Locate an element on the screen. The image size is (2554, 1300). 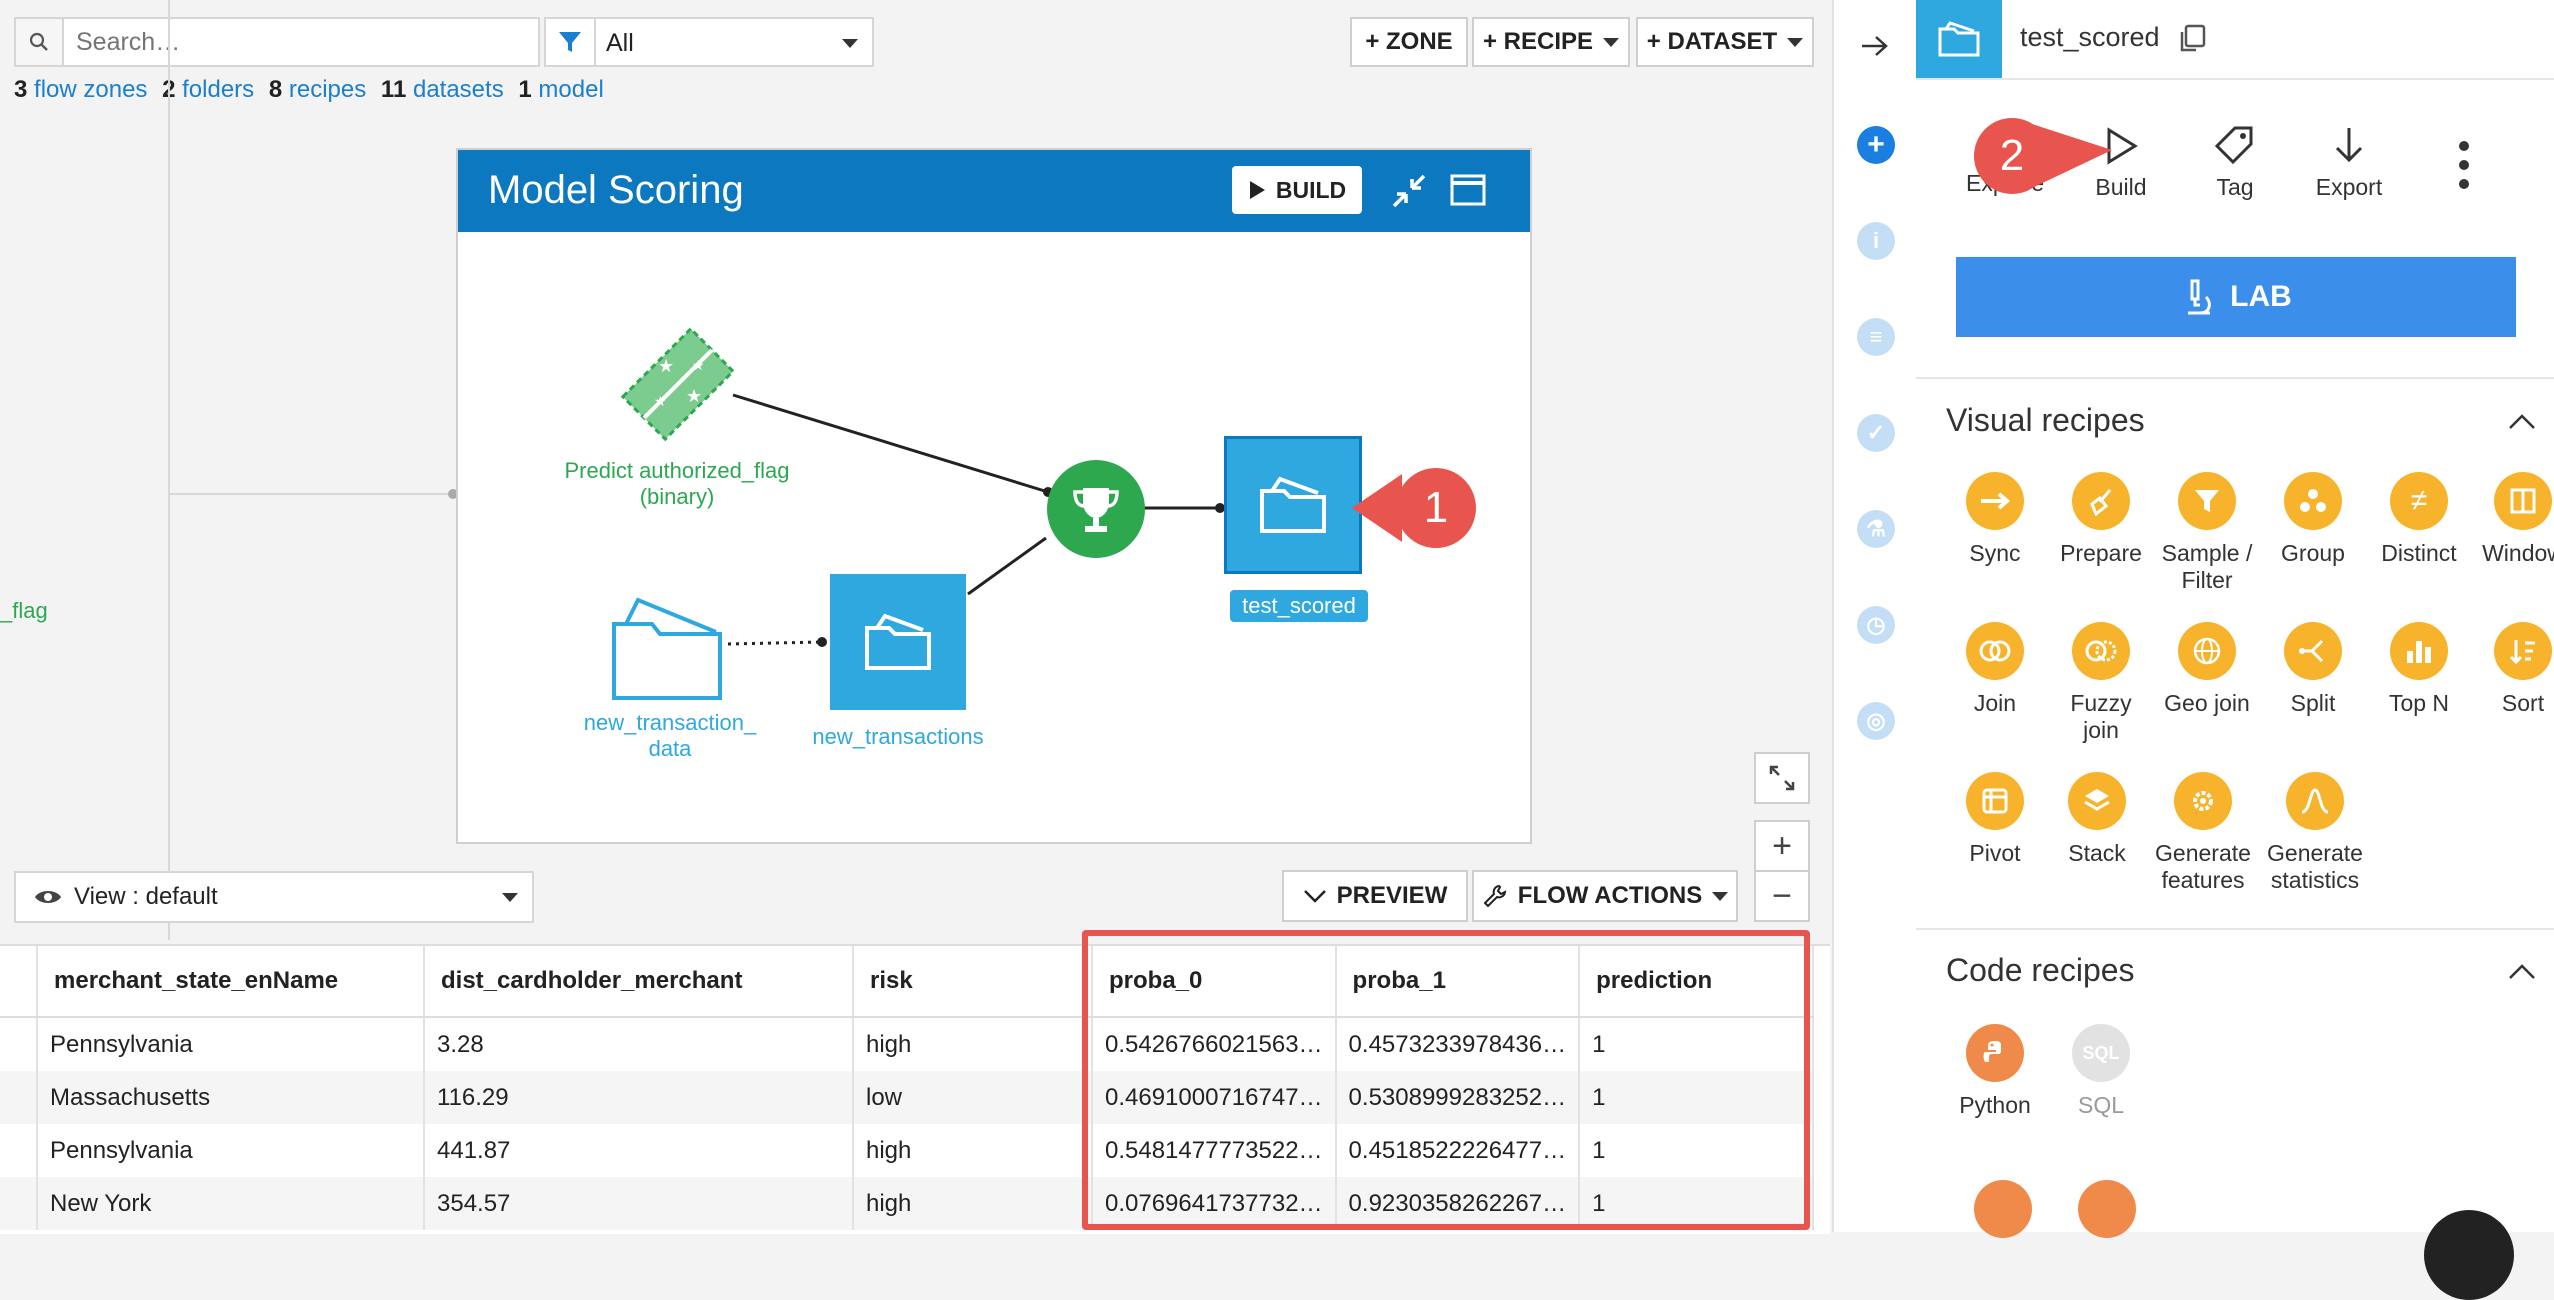
row-number-header is located at coordinates (19, 982).